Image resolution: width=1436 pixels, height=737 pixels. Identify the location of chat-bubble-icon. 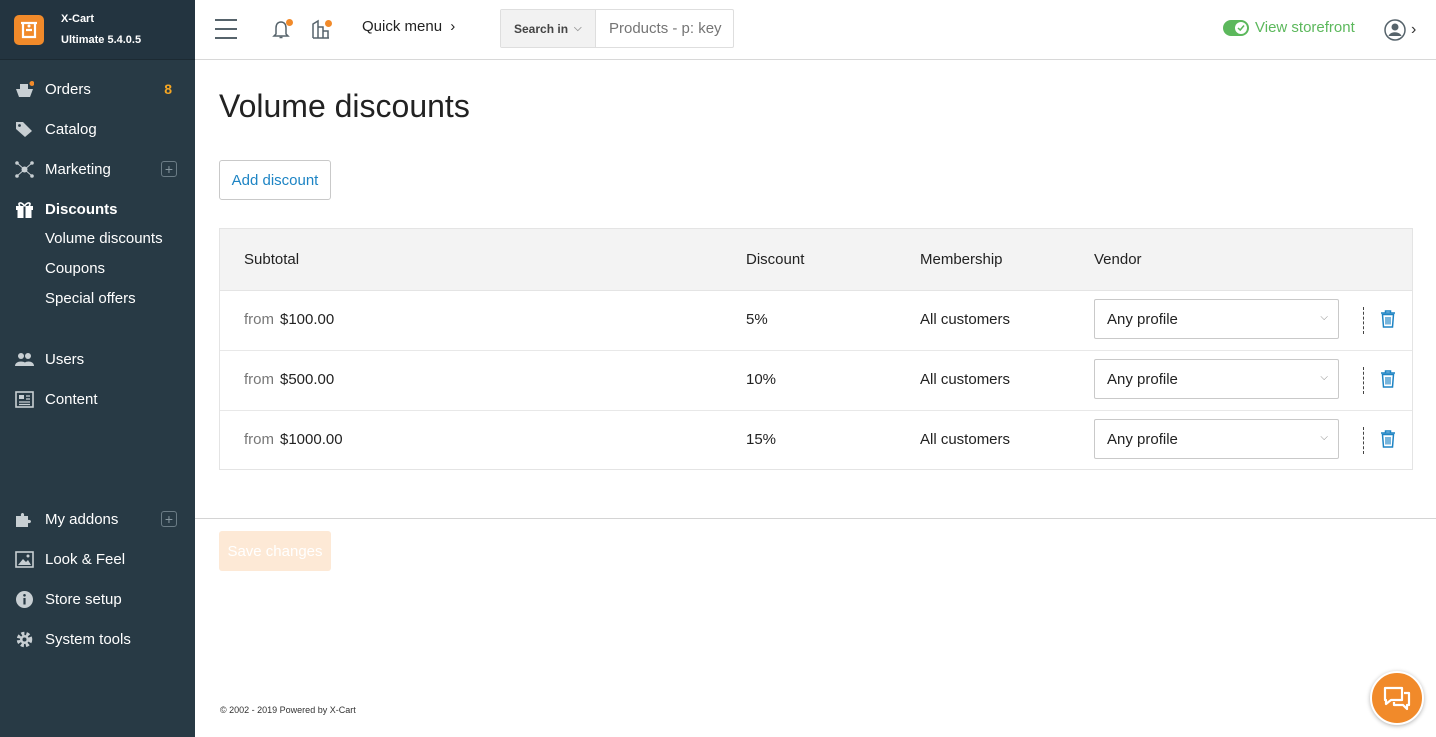
(1397, 698).